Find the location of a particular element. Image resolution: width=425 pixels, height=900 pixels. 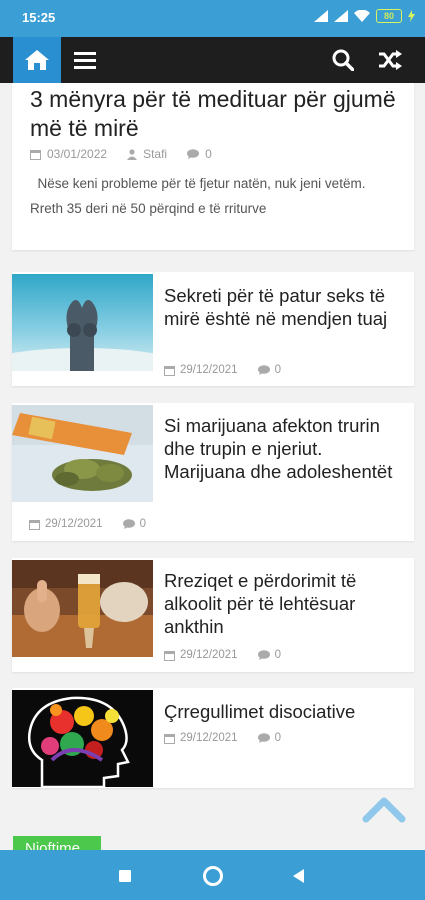

wifi-icon is located at coordinates (362, 16).